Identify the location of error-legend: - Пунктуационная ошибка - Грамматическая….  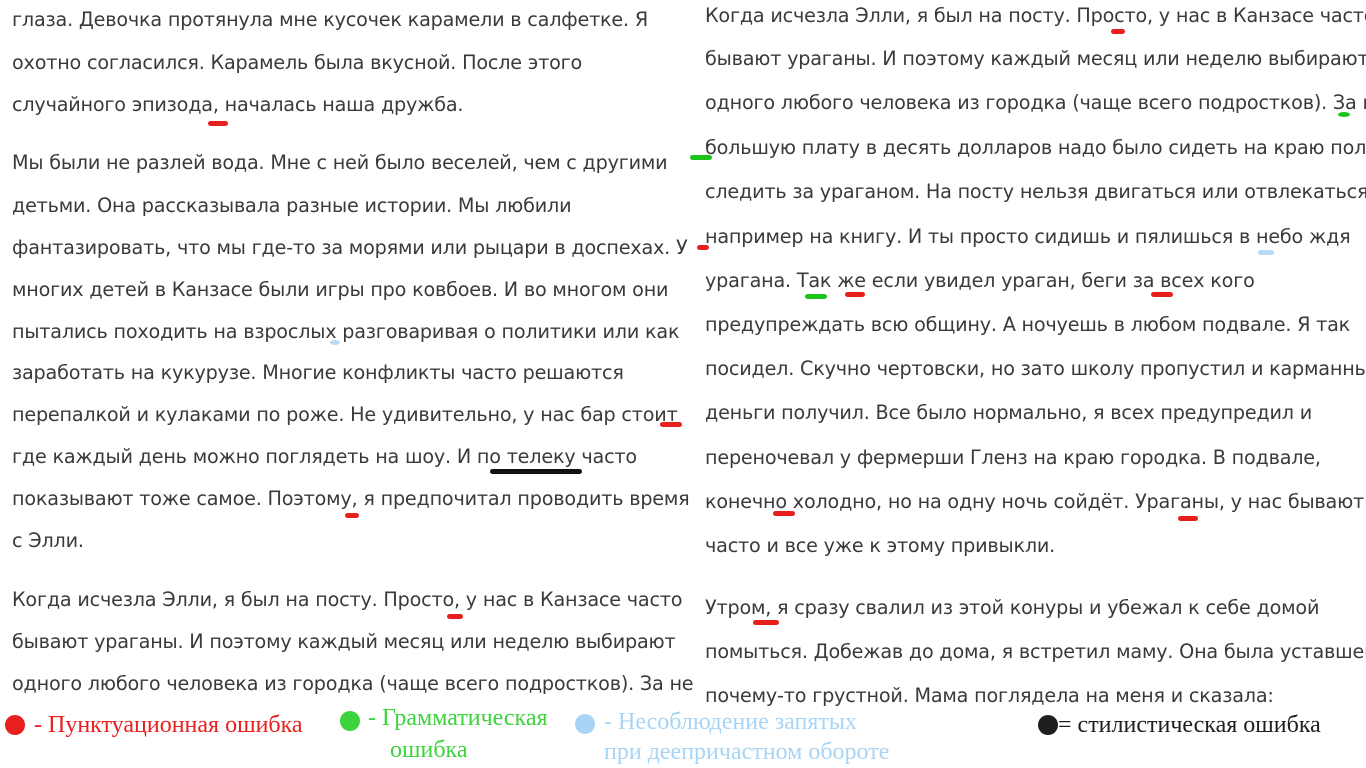
(683, 734).